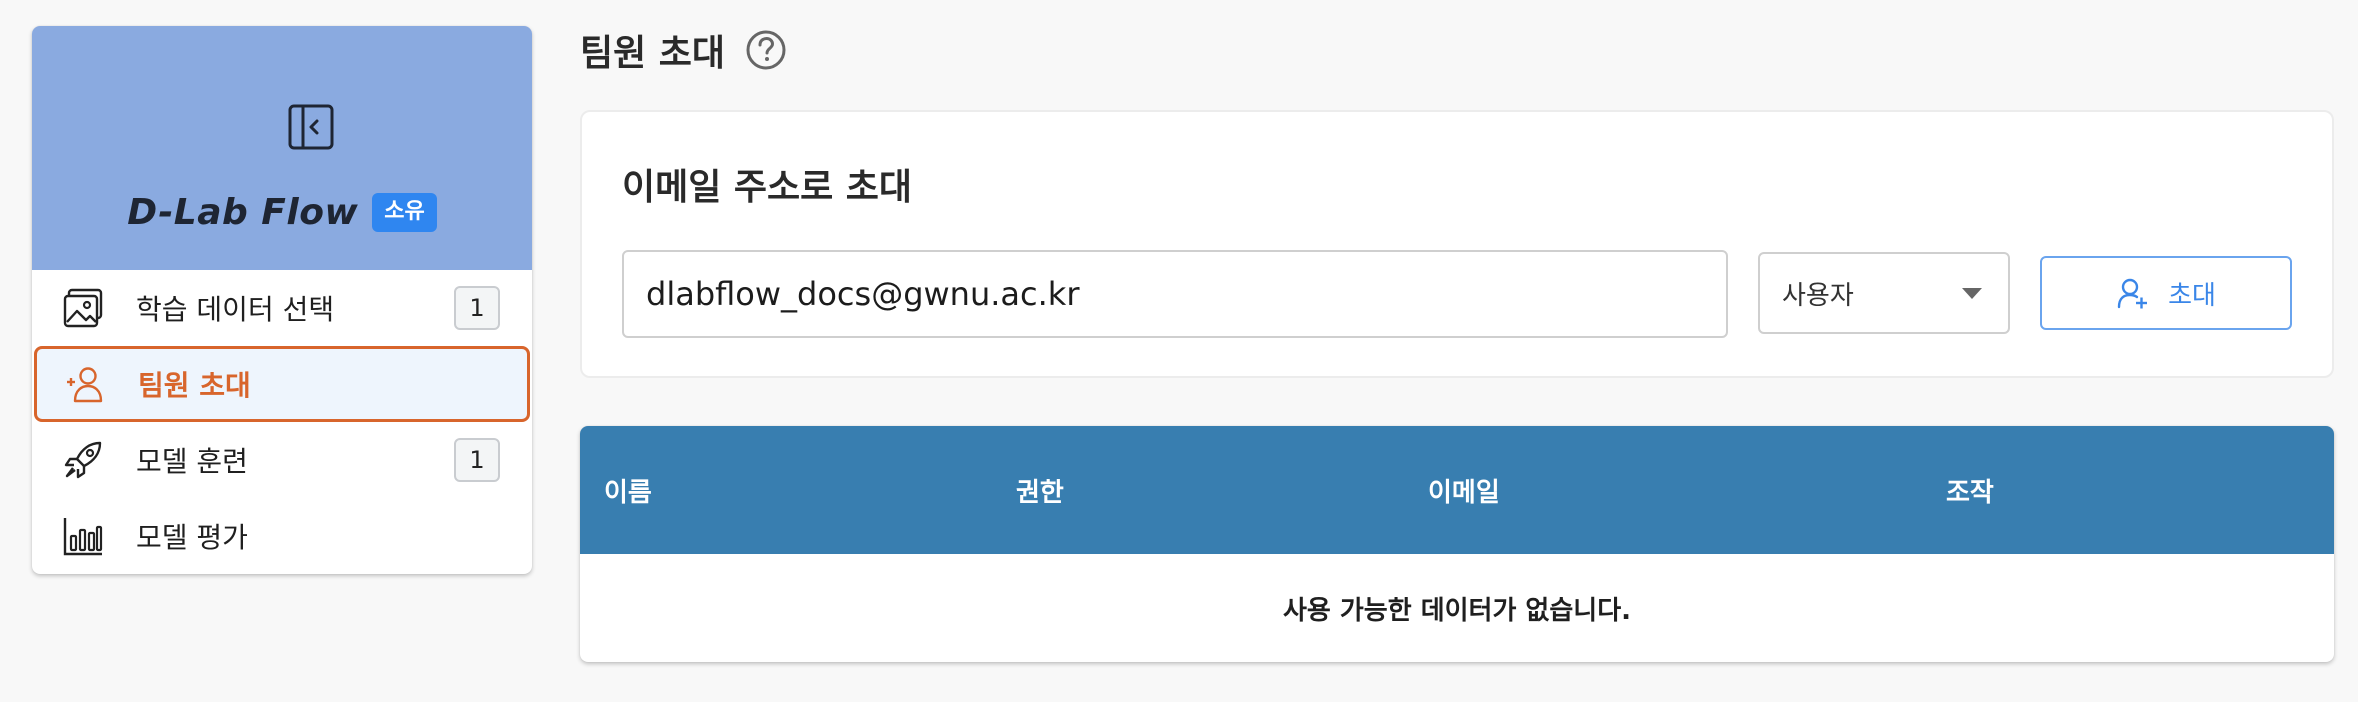 Image resolution: width=2358 pixels, height=702 pixels. What do you see at coordinates (282, 536) in the screenshot?
I see `sidebar-item-model-evaluation: 모델 평가` at bounding box center [282, 536].